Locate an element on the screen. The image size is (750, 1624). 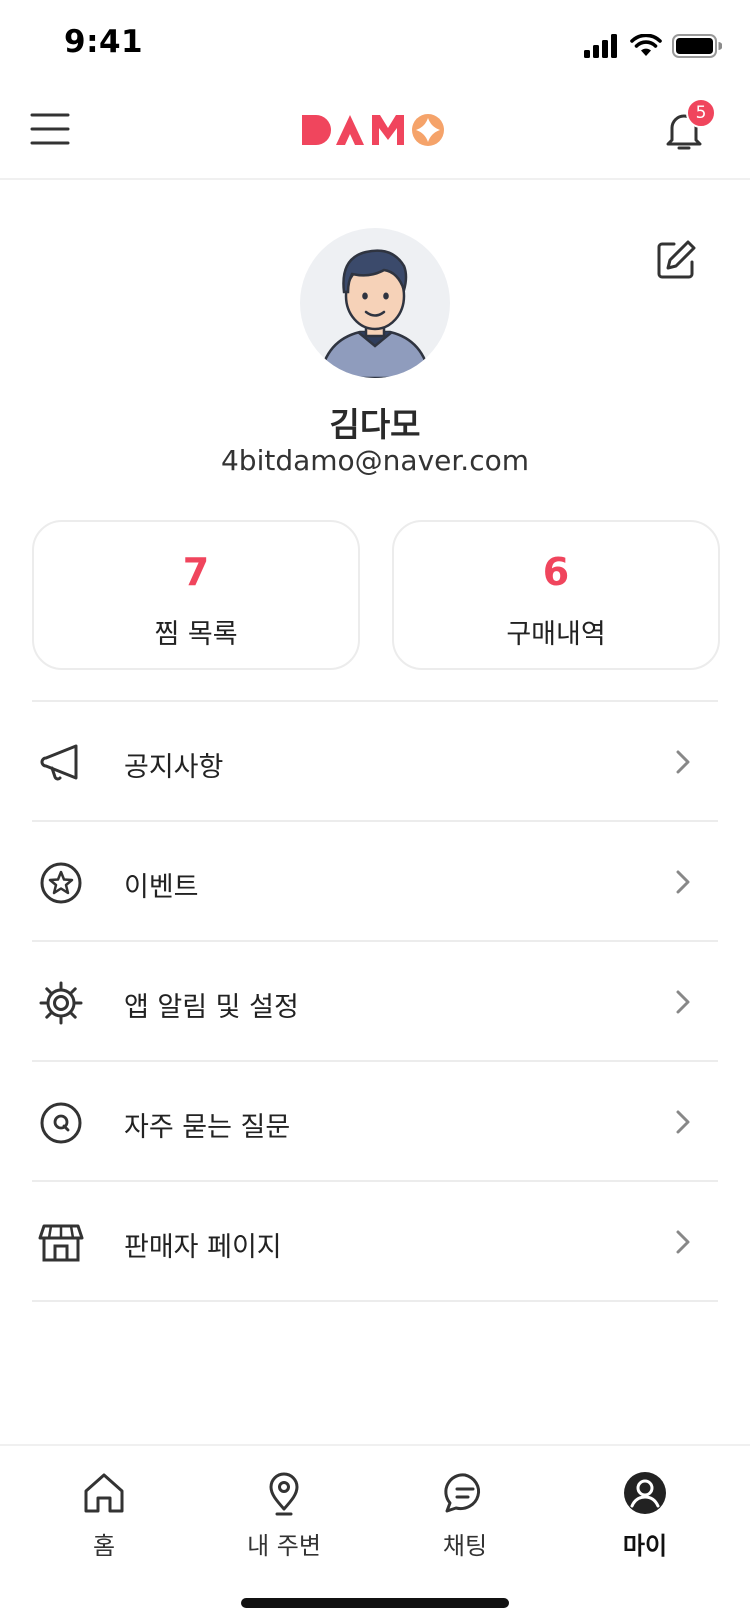
gear-icon is located at coordinates (61, 1003).